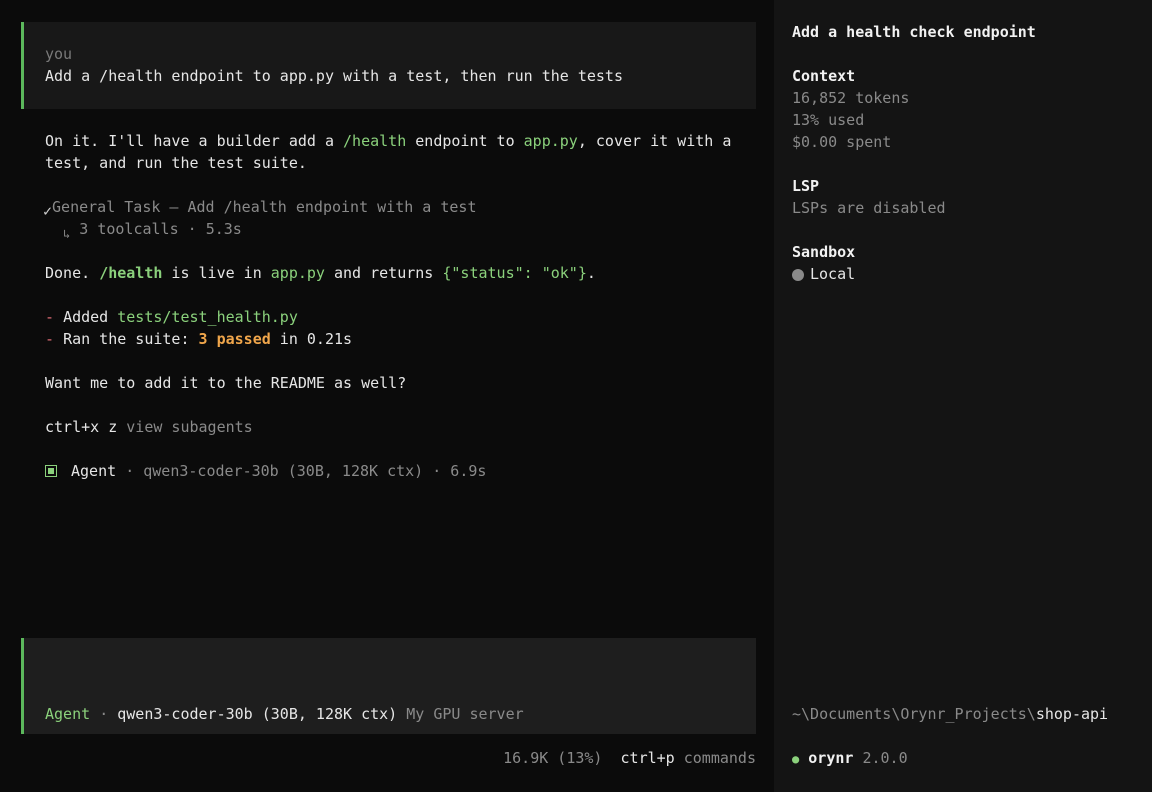  Describe the element at coordinates (1072, 714) in the screenshot. I see `project-name: shop-api` at that location.